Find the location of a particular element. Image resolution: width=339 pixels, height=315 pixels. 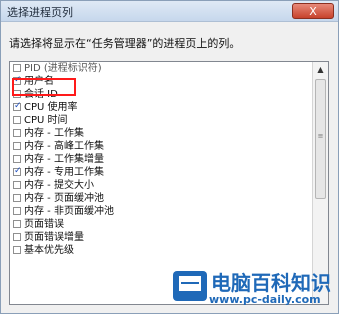

watermark-title: 电脑百科知识 is located at coordinates (271, 283).